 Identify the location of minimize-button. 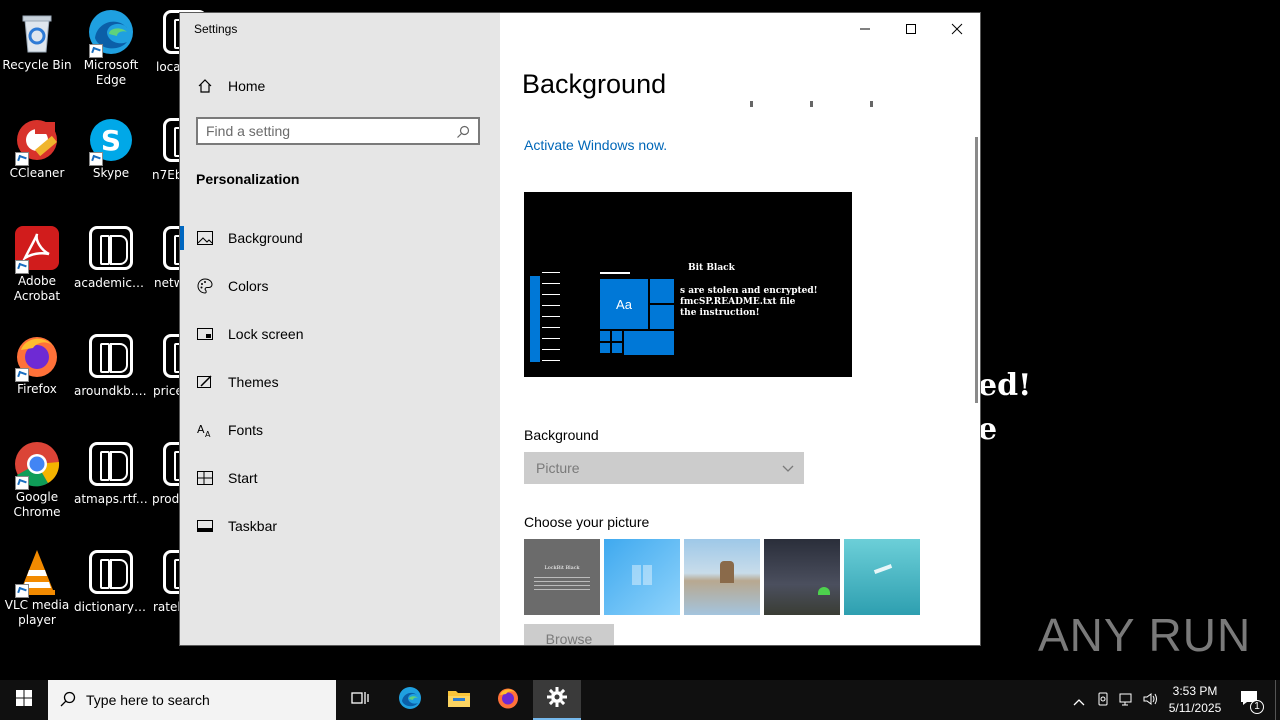
(865, 29).